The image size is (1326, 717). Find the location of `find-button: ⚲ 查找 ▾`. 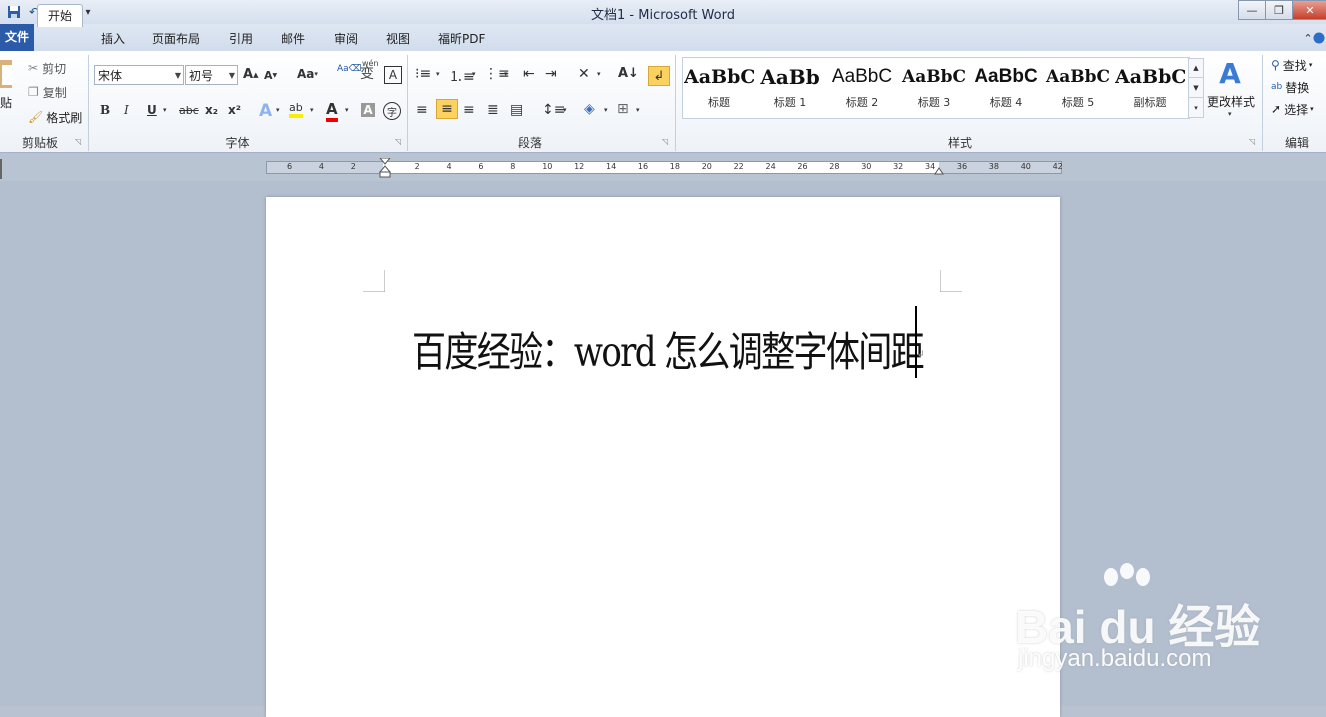

find-button: ⚲ 查找 ▾ is located at coordinates (1291, 65).